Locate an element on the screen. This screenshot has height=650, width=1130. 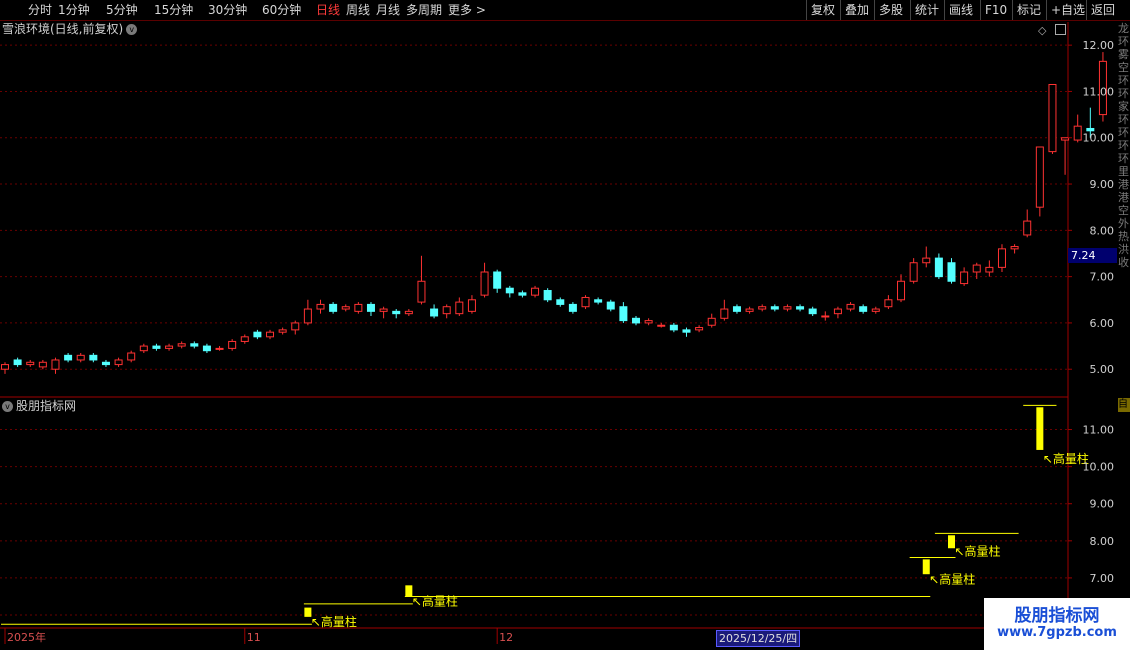
price-tick-label: 7.00 is located at coordinates (1102, 277).